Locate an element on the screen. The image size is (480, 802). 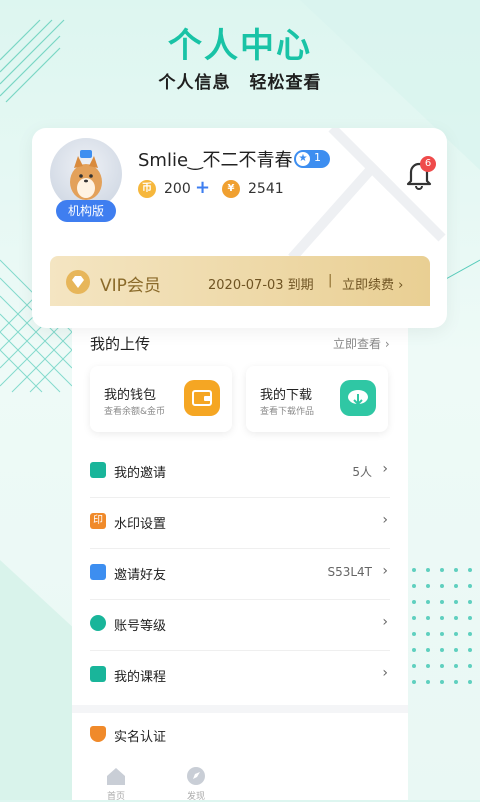
menu-item-label: 水印设置 is located at coordinates (140, 524).